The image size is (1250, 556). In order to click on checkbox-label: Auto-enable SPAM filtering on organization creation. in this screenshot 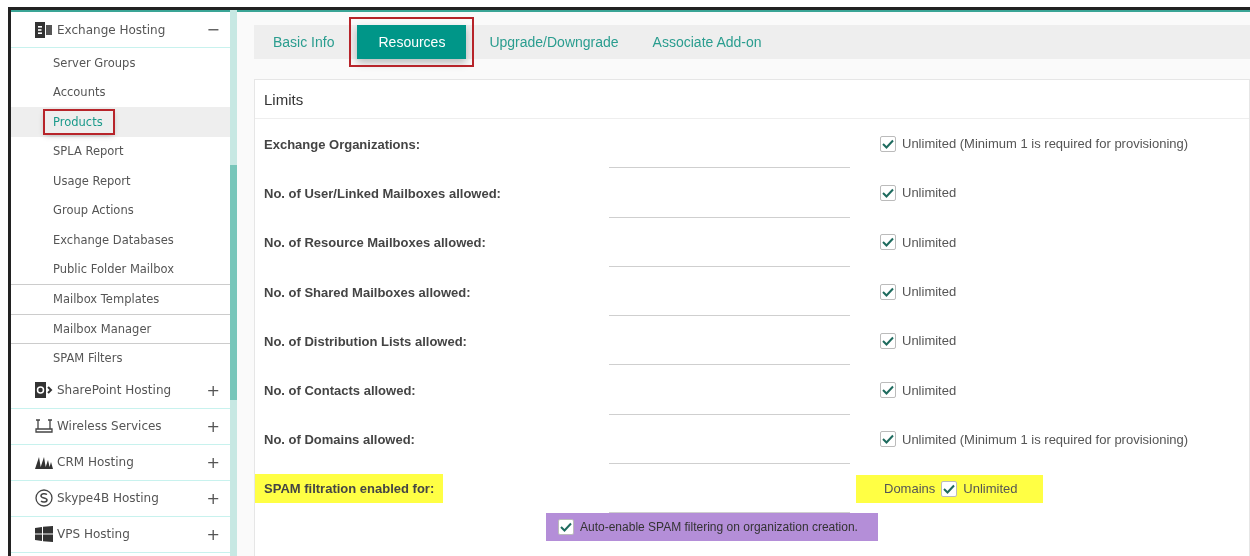, I will do `click(719, 527)`.